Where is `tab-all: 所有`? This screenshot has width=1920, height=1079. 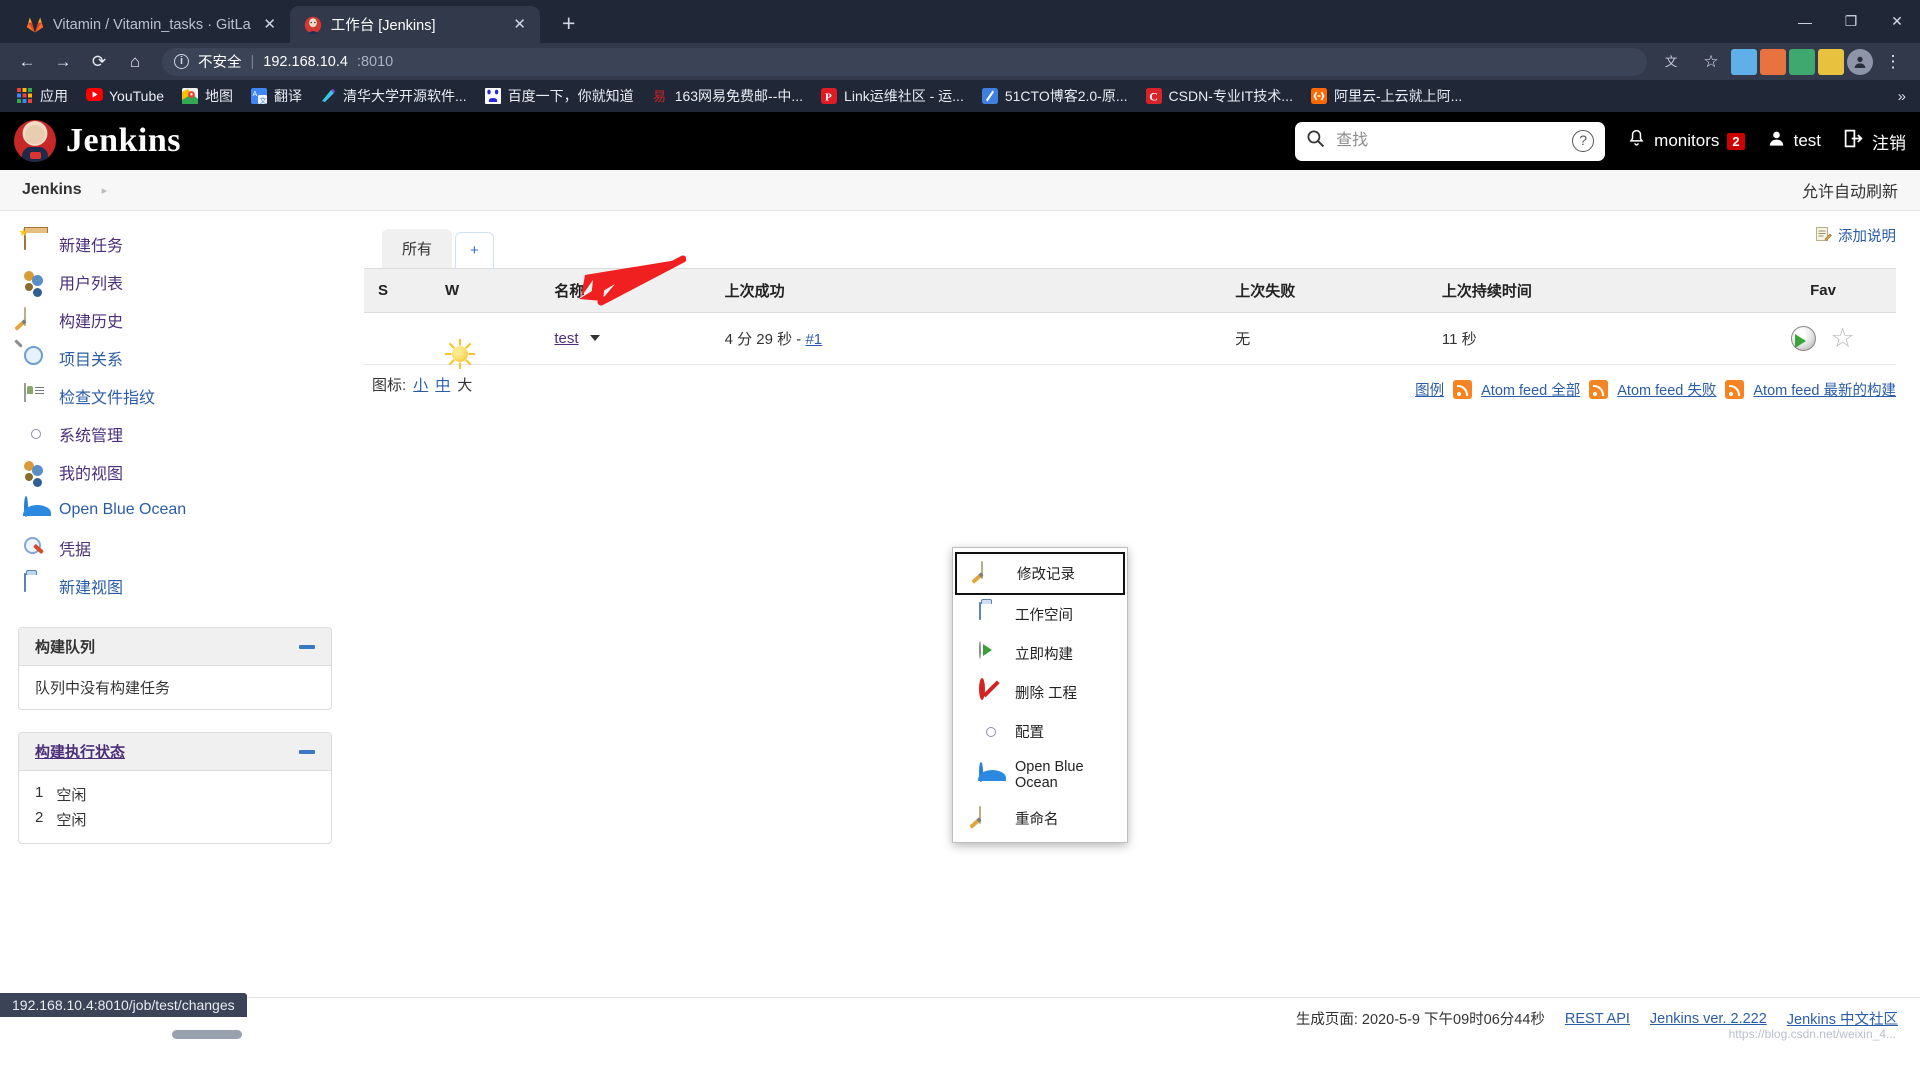 tab-all: 所有 is located at coordinates (417, 248).